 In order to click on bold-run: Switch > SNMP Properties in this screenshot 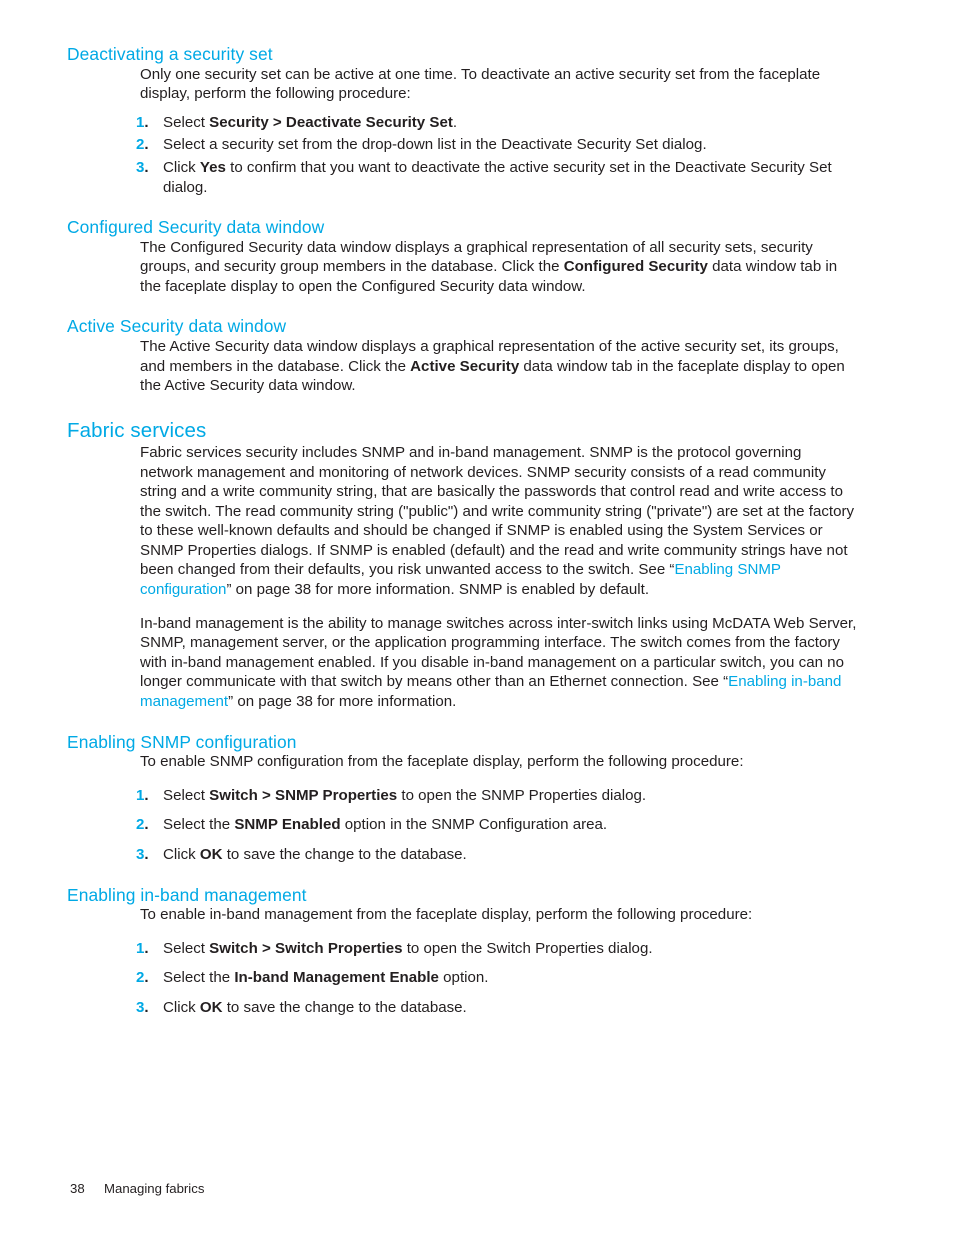, I will do `click(303, 795)`.